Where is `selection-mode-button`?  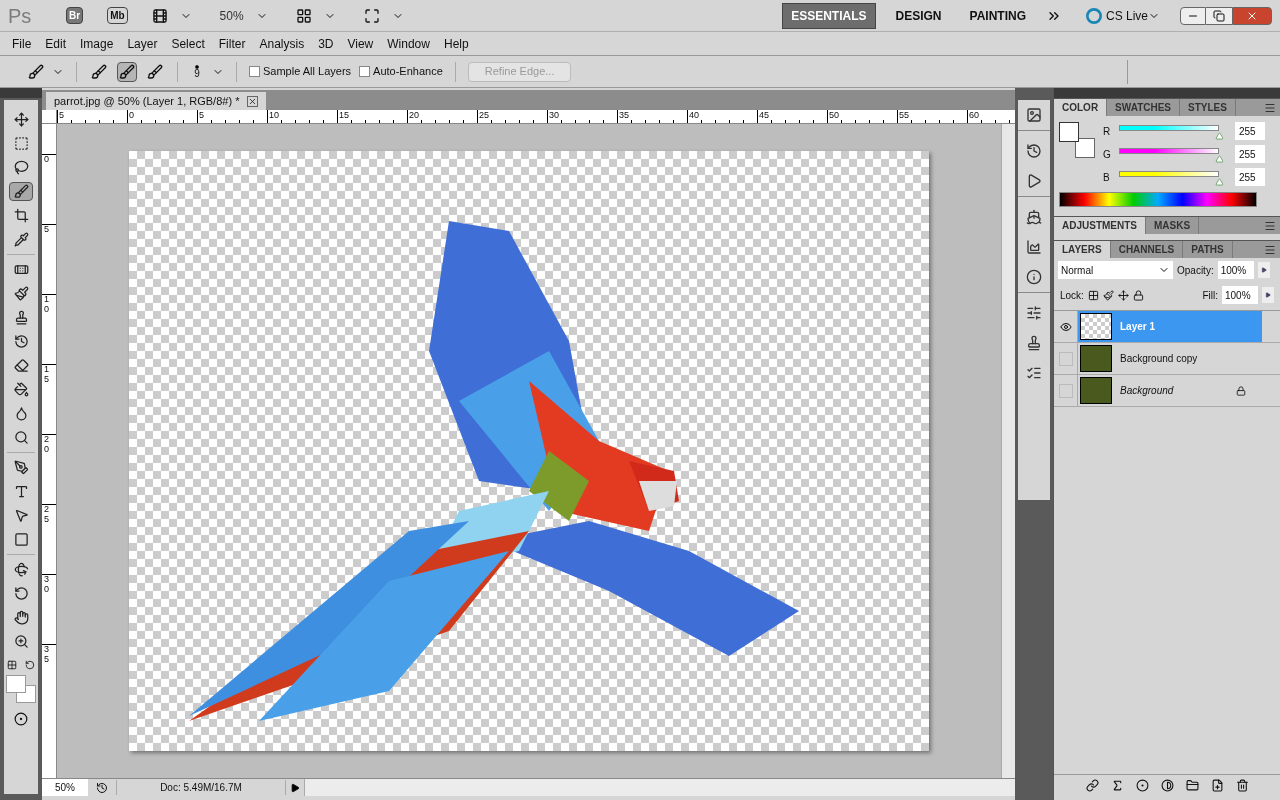
selection-mode-button is located at coordinates (127, 71).